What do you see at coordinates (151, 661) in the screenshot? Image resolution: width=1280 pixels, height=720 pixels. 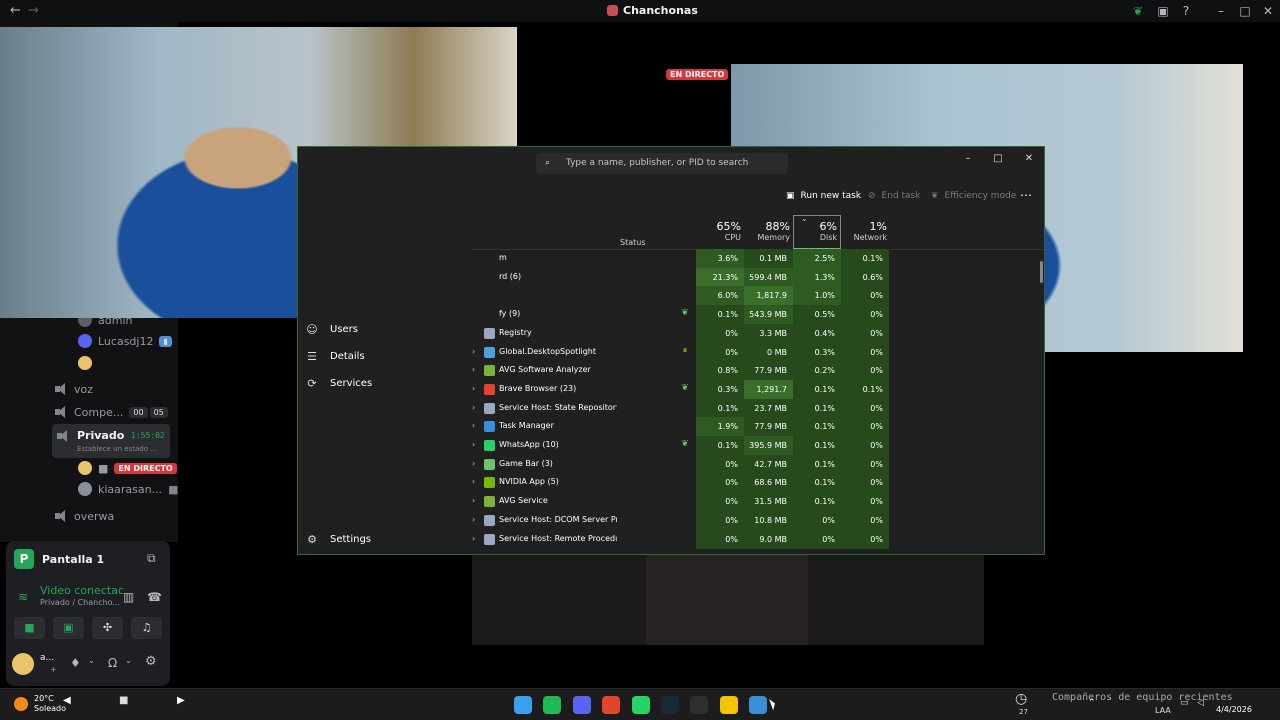 I see `gear-icon: ⚙` at bounding box center [151, 661].